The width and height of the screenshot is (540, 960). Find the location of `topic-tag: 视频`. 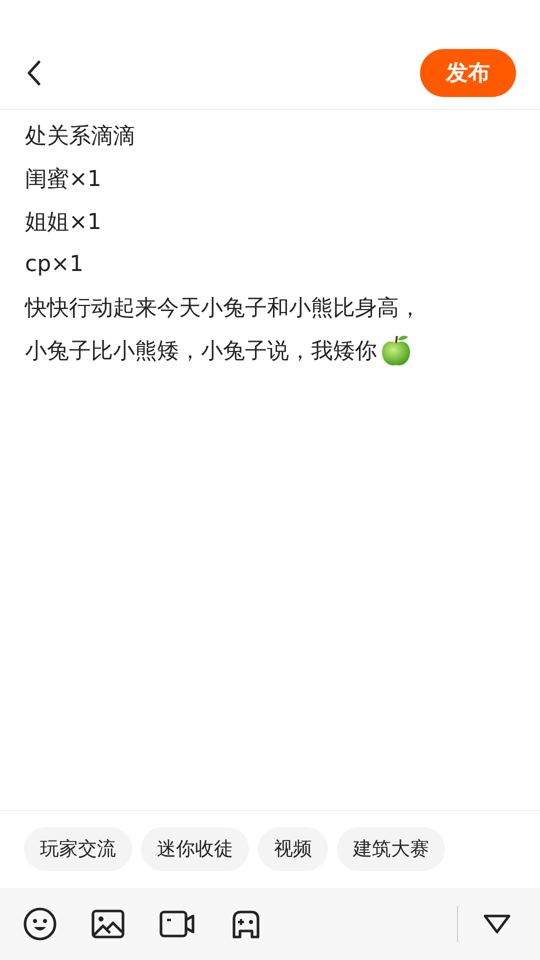

topic-tag: 视频 is located at coordinates (293, 849).